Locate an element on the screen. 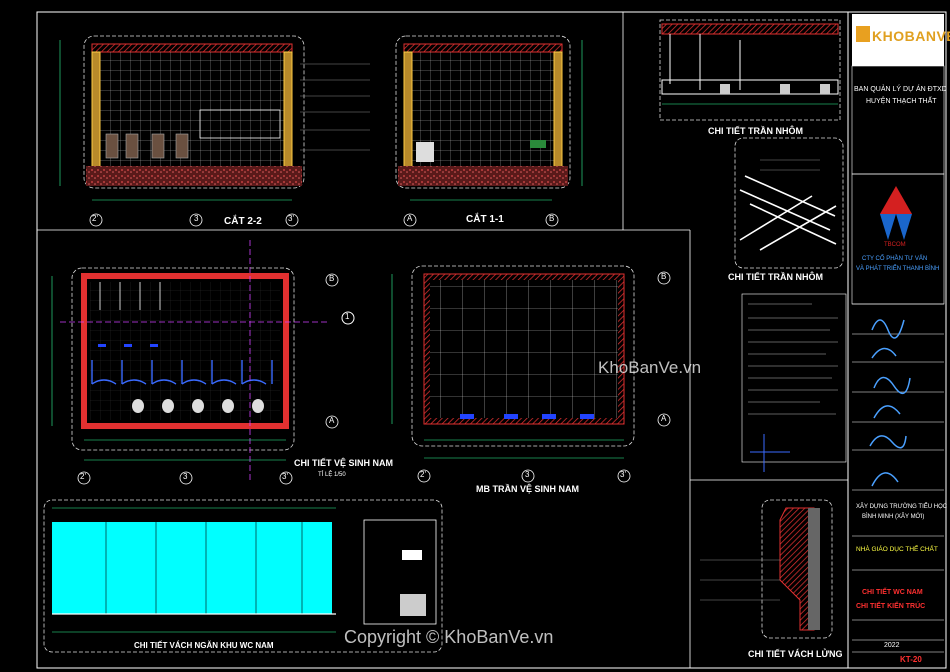 The width and height of the screenshot is (950, 672). partition-title: CHI TIẾT VÁCH NGĂN KHU WC NAM is located at coordinates (204, 645).